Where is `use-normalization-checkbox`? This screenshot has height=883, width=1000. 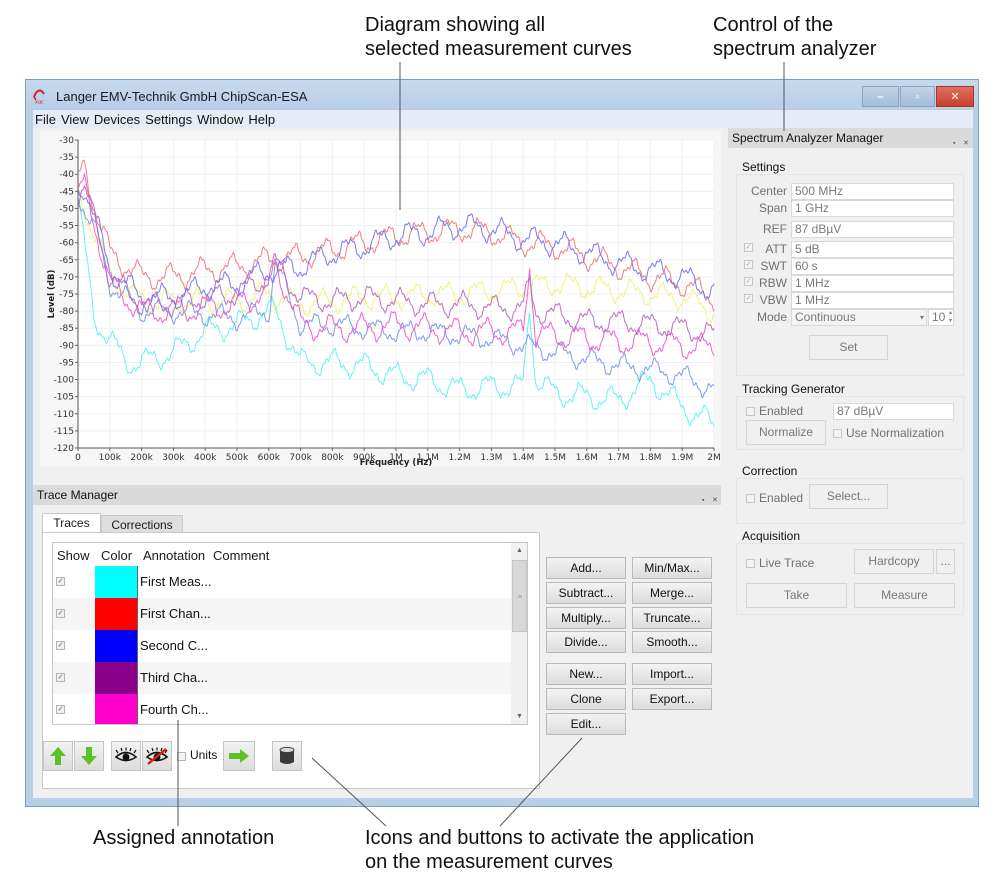 use-normalization-checkbox is located at coordinates (837, 433).